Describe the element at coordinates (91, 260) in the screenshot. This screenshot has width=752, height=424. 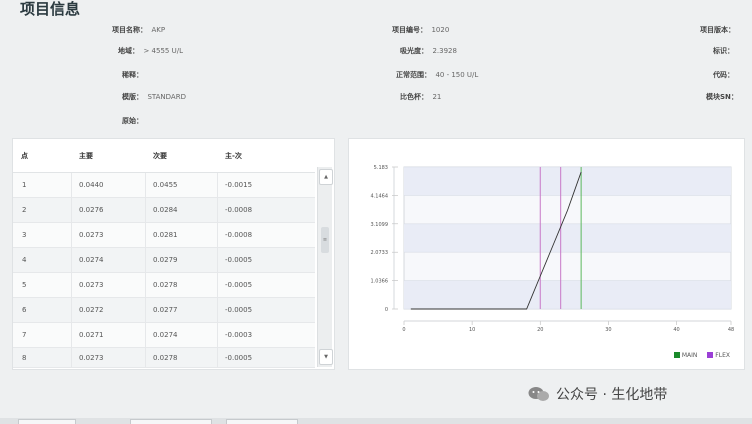
I see `cell-main: 0.0274` at that location.